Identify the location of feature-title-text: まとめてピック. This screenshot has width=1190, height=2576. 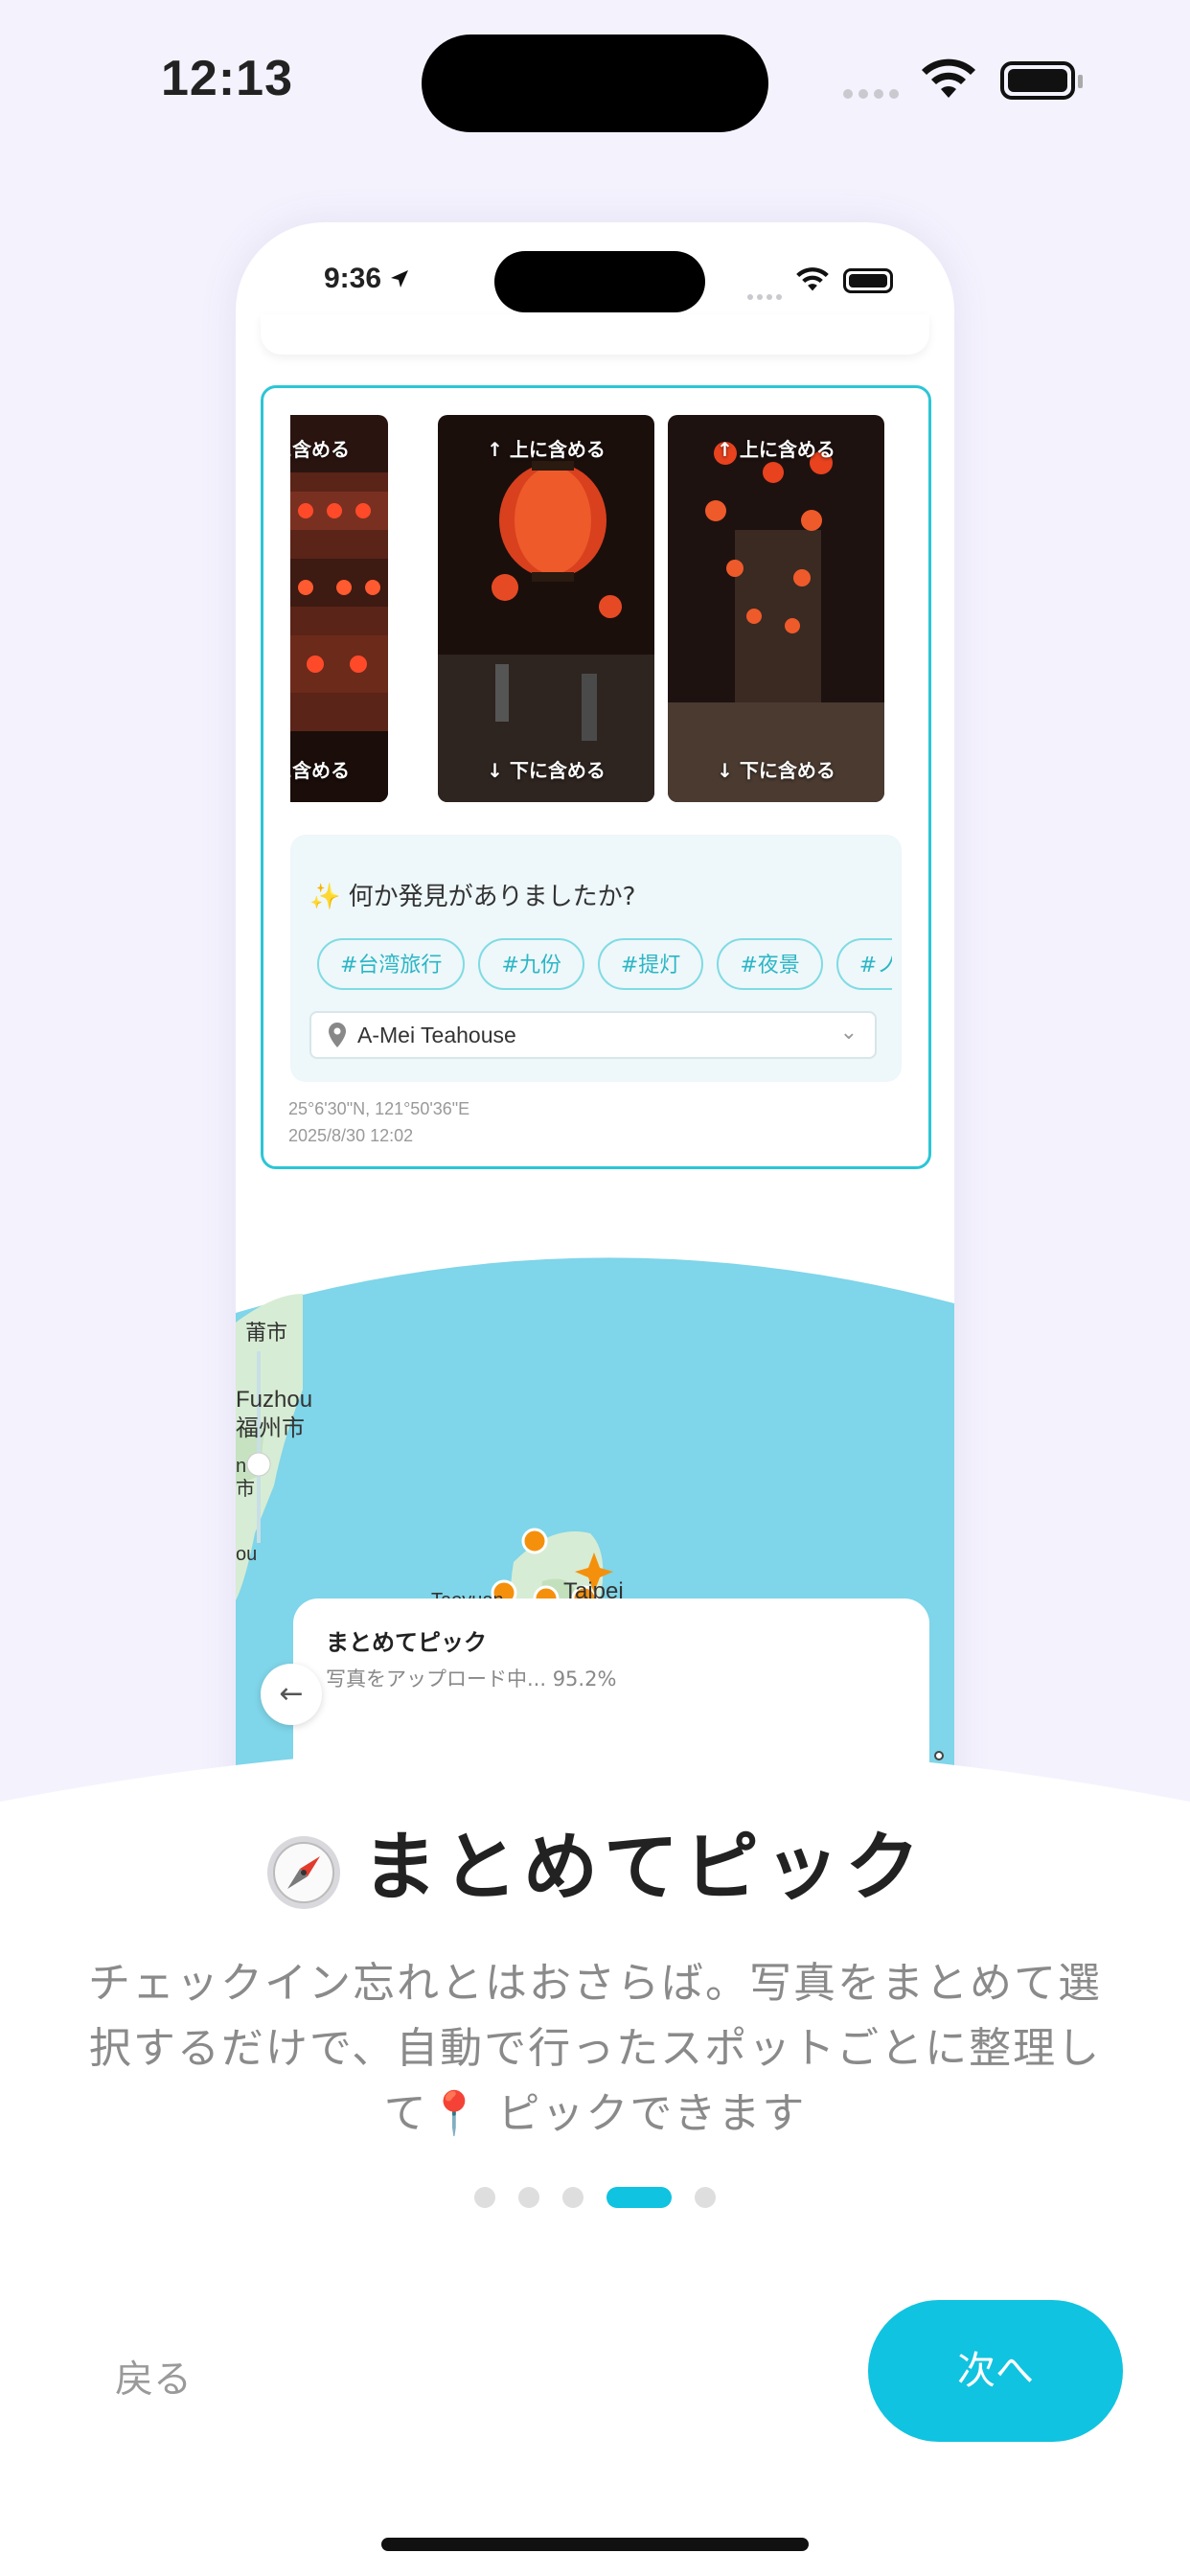
(643, 1868).